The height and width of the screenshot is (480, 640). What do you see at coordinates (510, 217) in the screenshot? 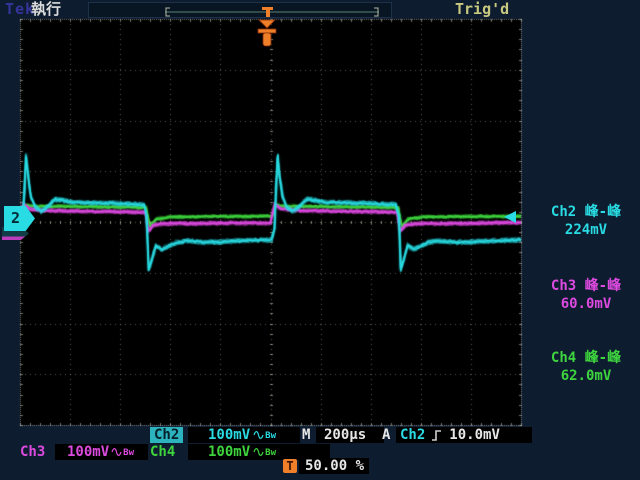
I see `ch2-level-arrow-icon` at bounding box center [510, 217].